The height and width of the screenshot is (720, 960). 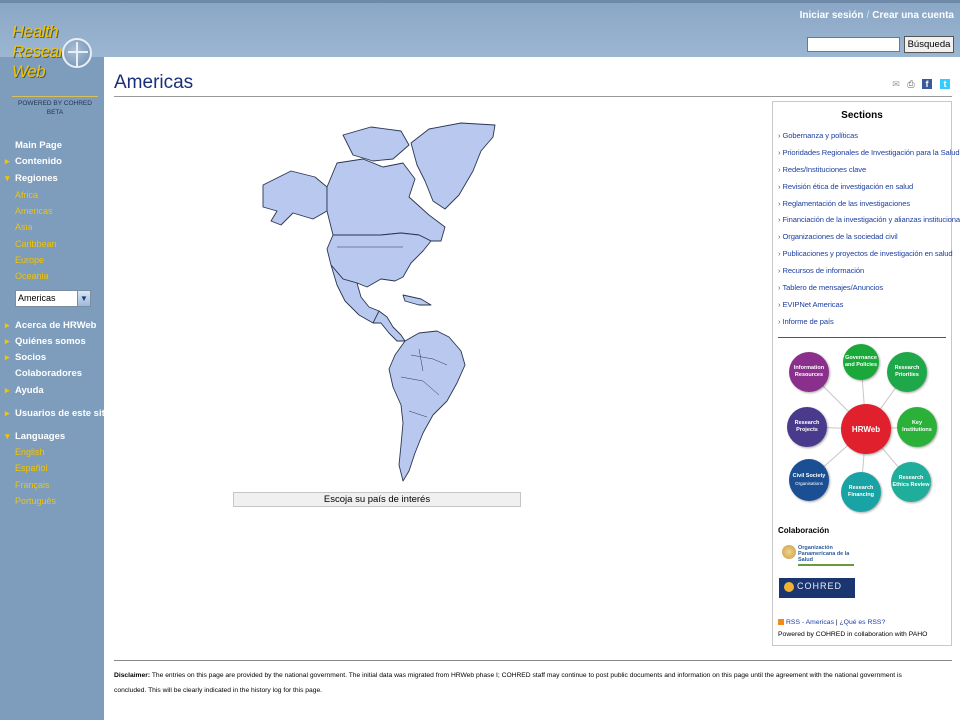 What do you see at coordinates (31, 178) in the screenshot?
I see `sidebar-item-regiones: Regiones` at bounding box center [31, 178].